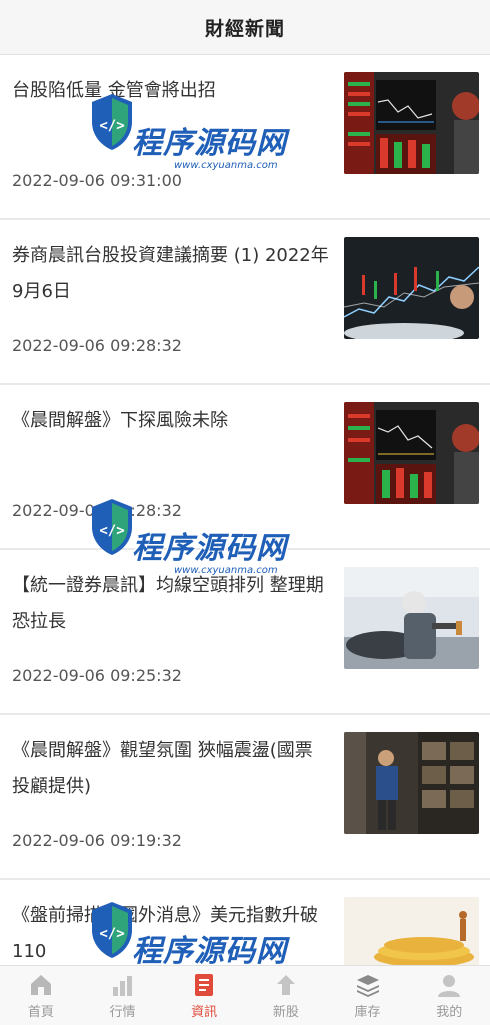 Image resolution: width=490 pixels, height=1025 pixels. What do you see at coordinates (367, 985) in the screenshot?
I see `layers-icon` at bounding box center [367, 985].